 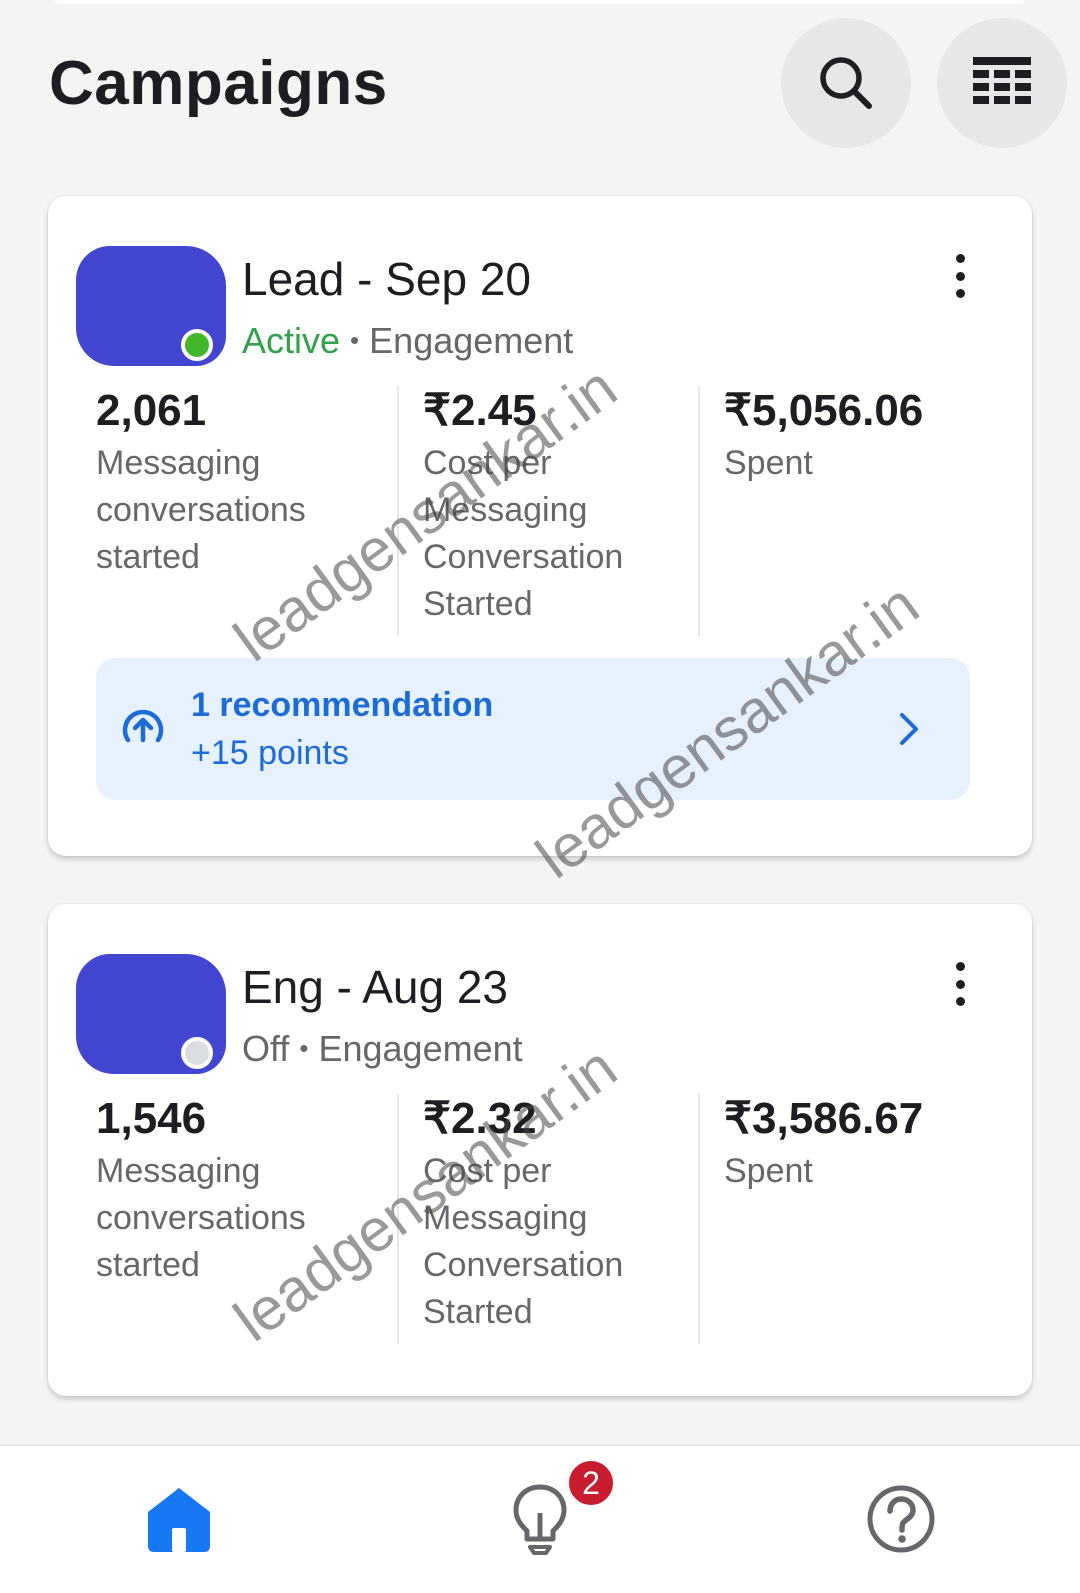 I want to click on metric-spent: ₹3,586.67 Spent, so click(x=848, y=1219).